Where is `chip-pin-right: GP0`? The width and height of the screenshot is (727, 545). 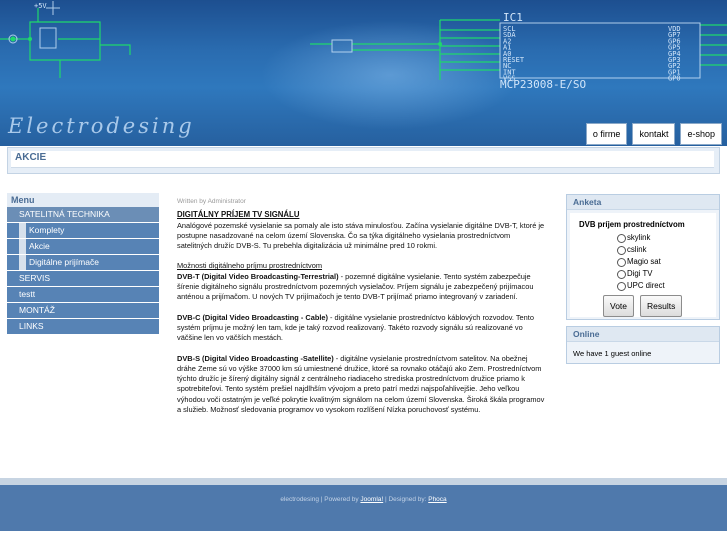 chip-pin-right: GP0 is located at coordinates (674, 79).